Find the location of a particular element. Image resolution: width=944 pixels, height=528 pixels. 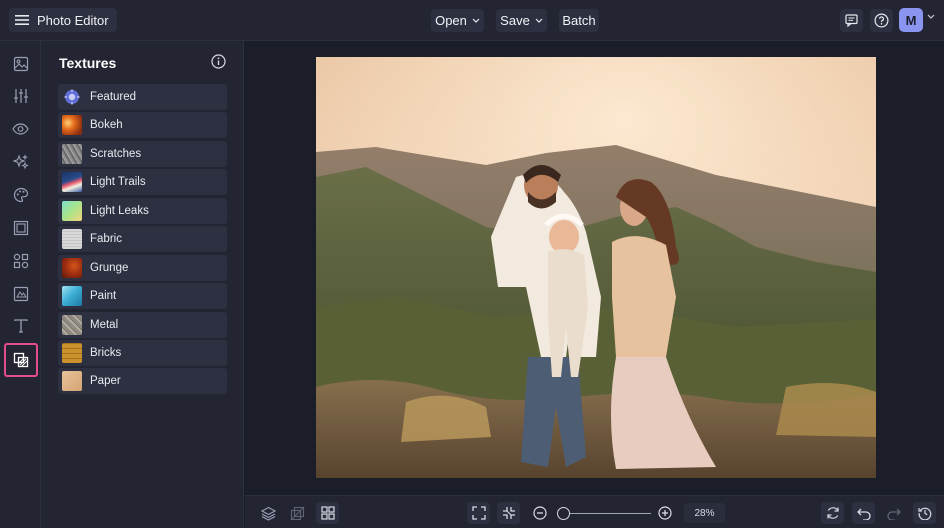

texture-item-fabric: Fabric is located at coordinates (142, 239).